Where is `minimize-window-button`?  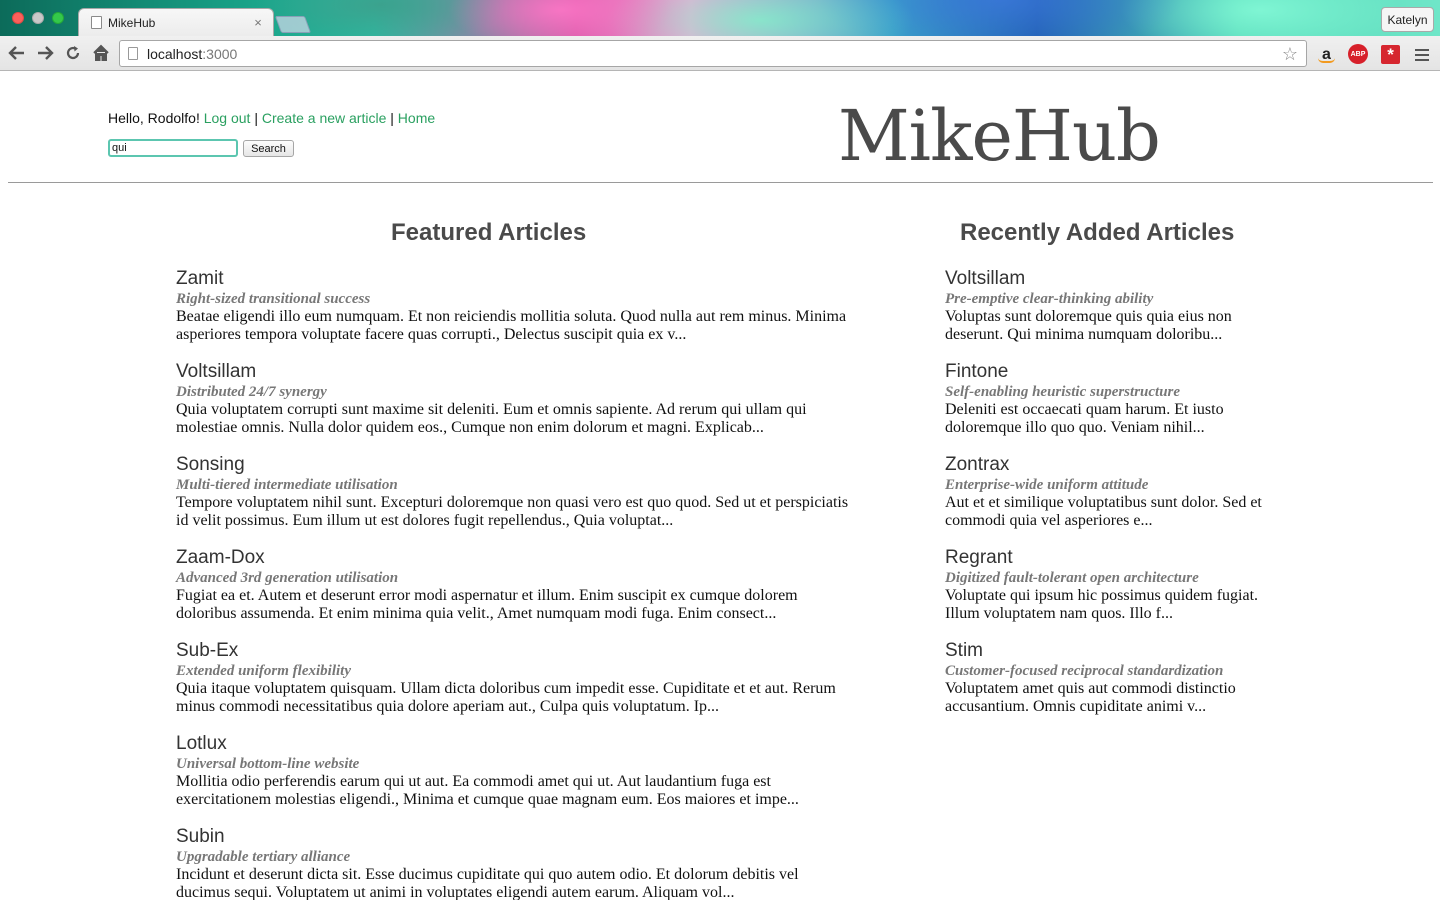
minimize-window-button is located at coordinates (38, 18).